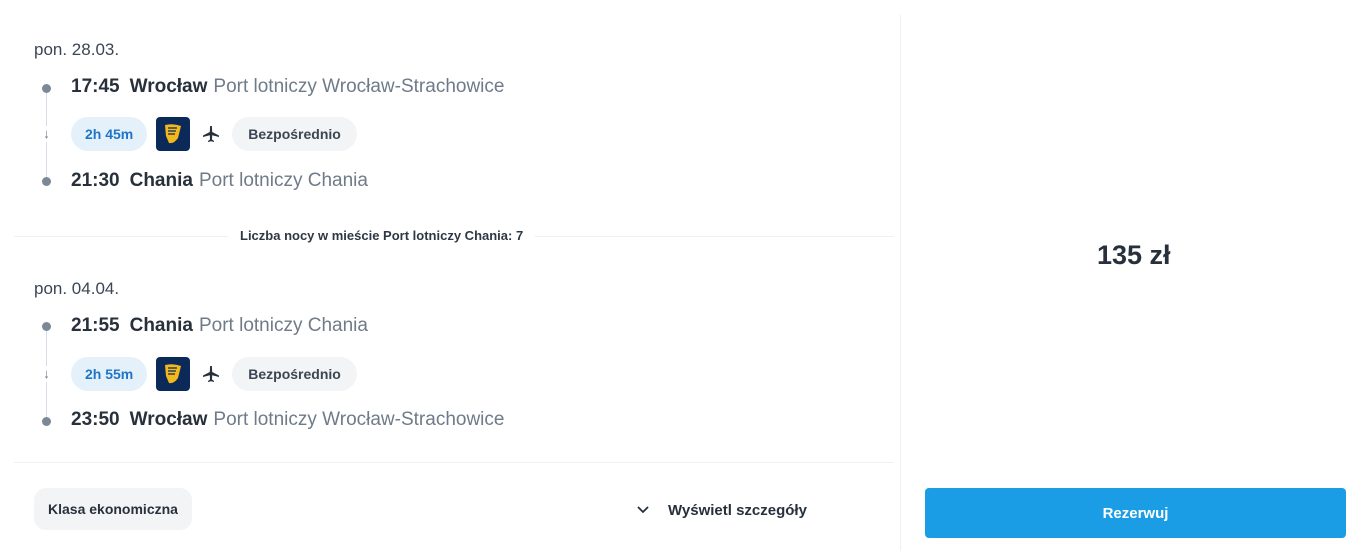 This screenshot has width=1346, height=551. I want to click on outbound-arrival-dot, so click(46, 181).